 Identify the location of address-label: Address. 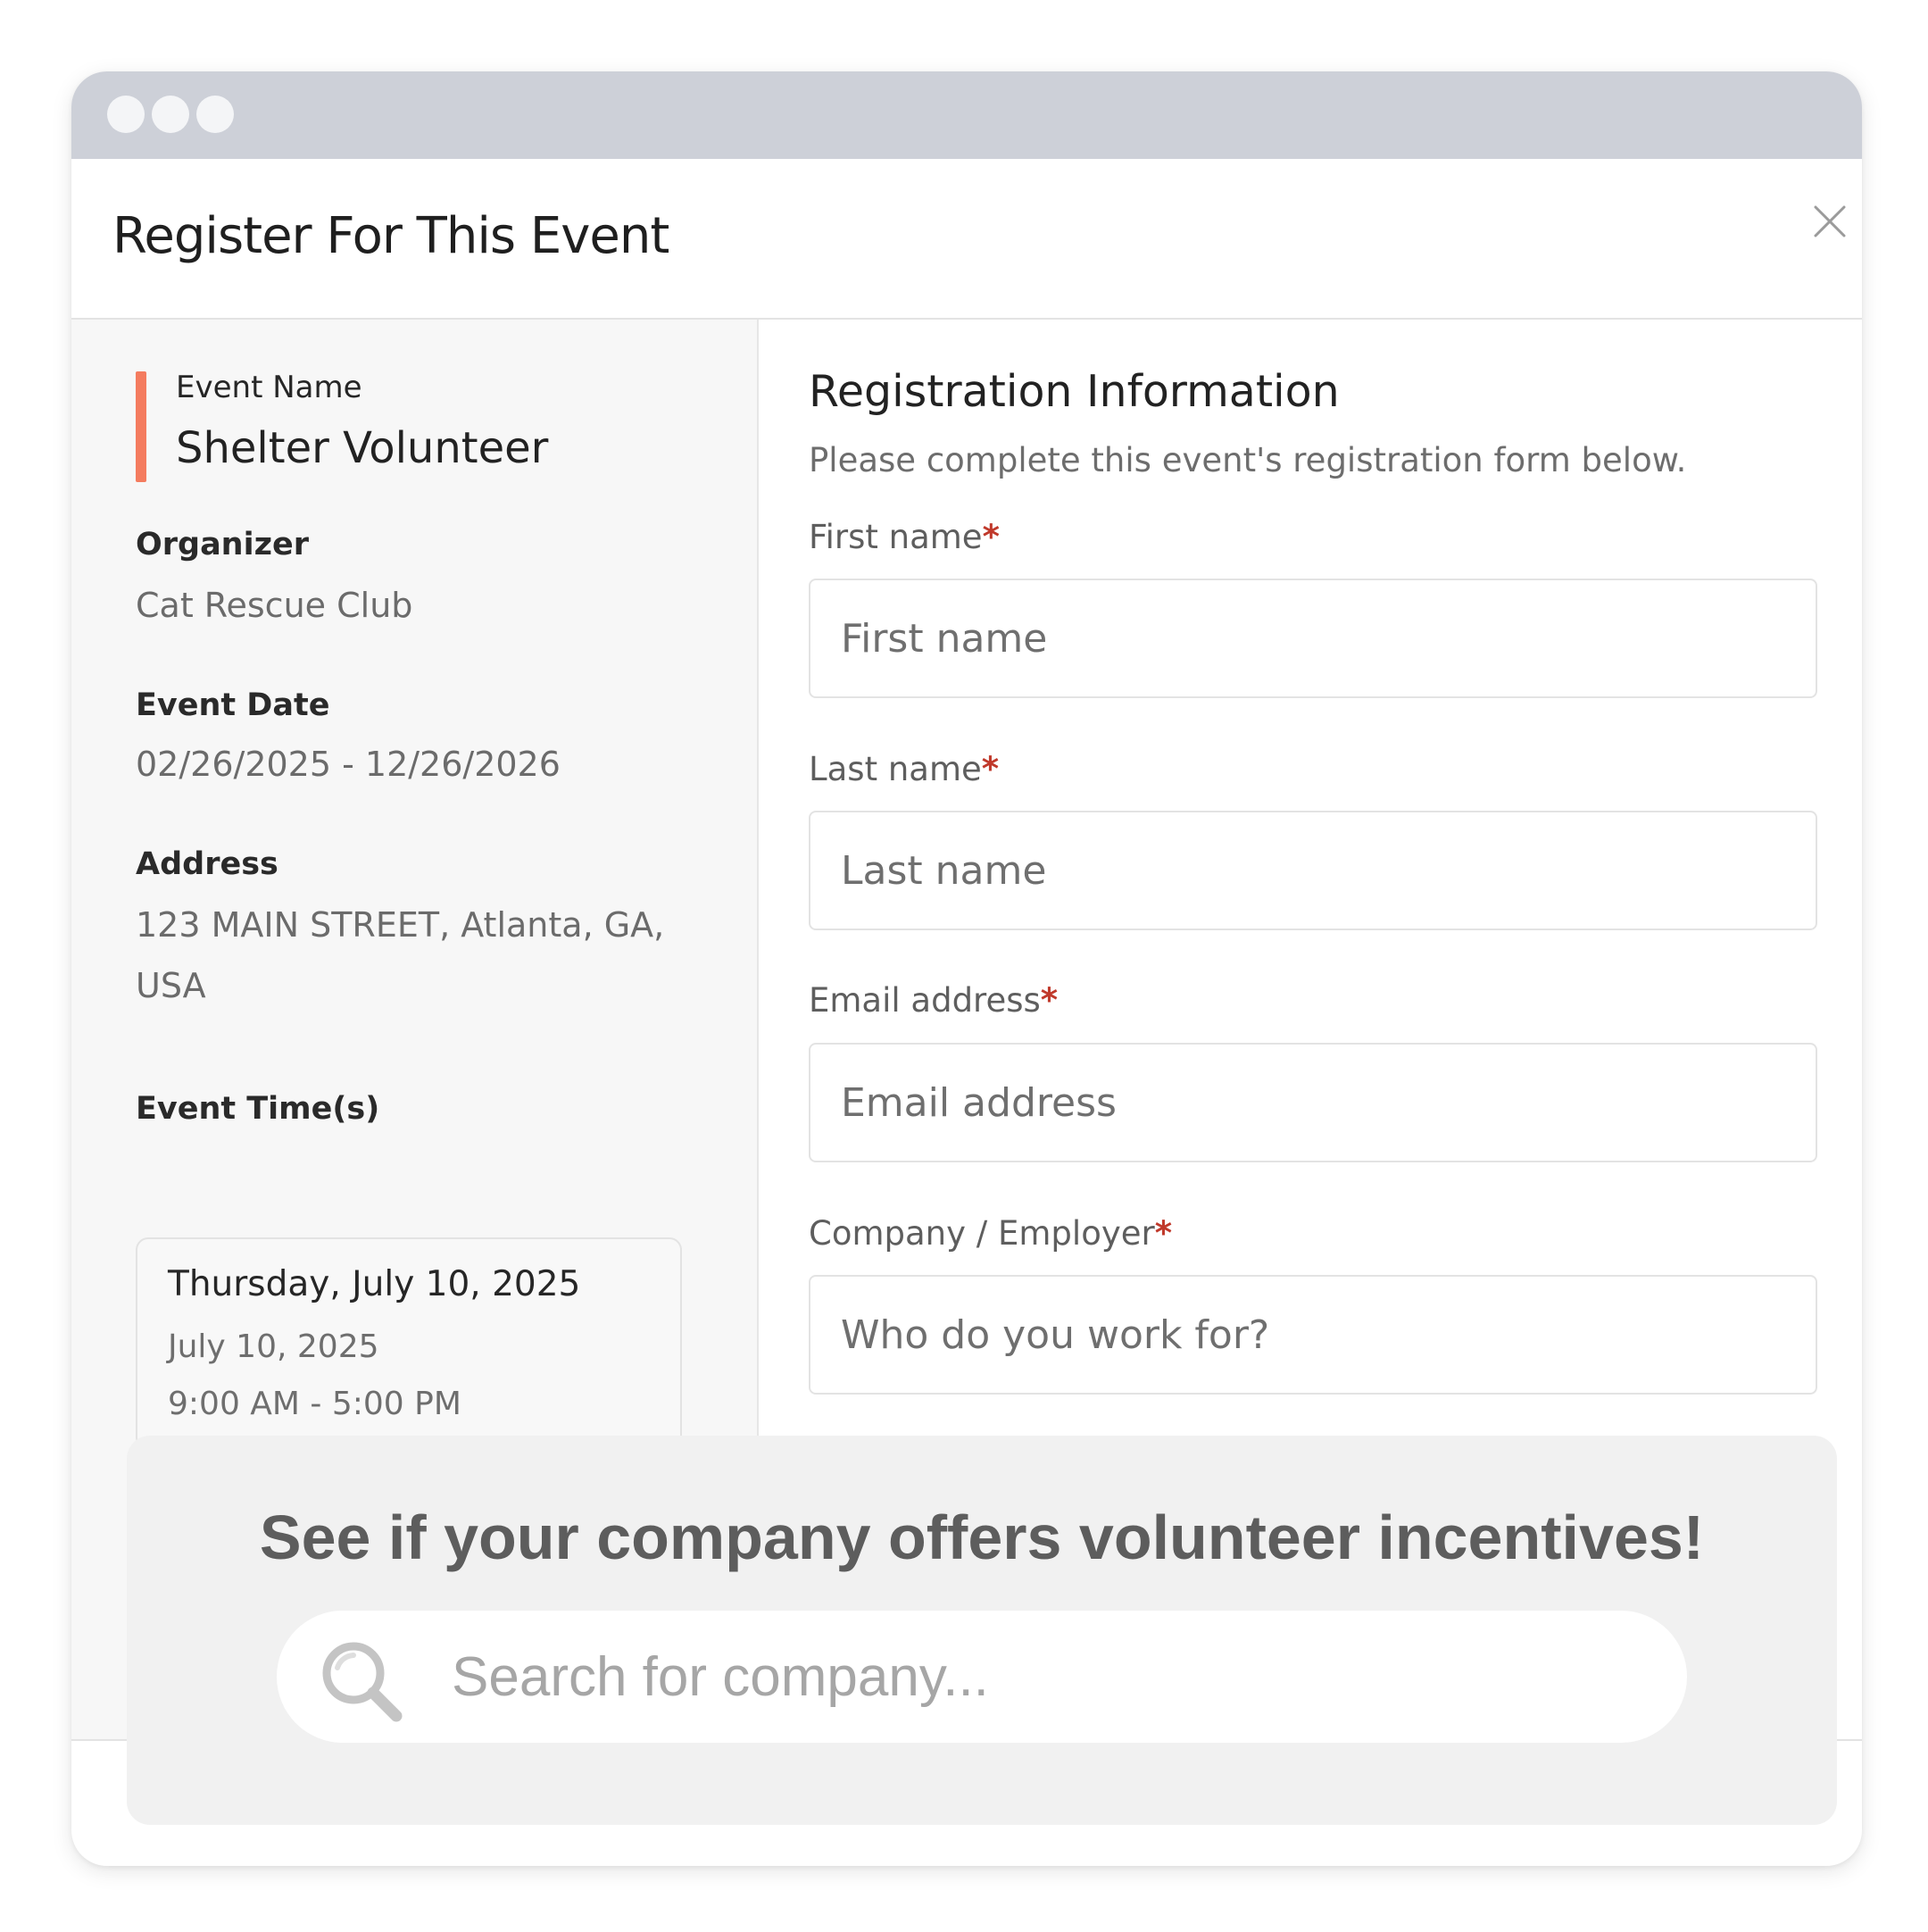
(207, 864).